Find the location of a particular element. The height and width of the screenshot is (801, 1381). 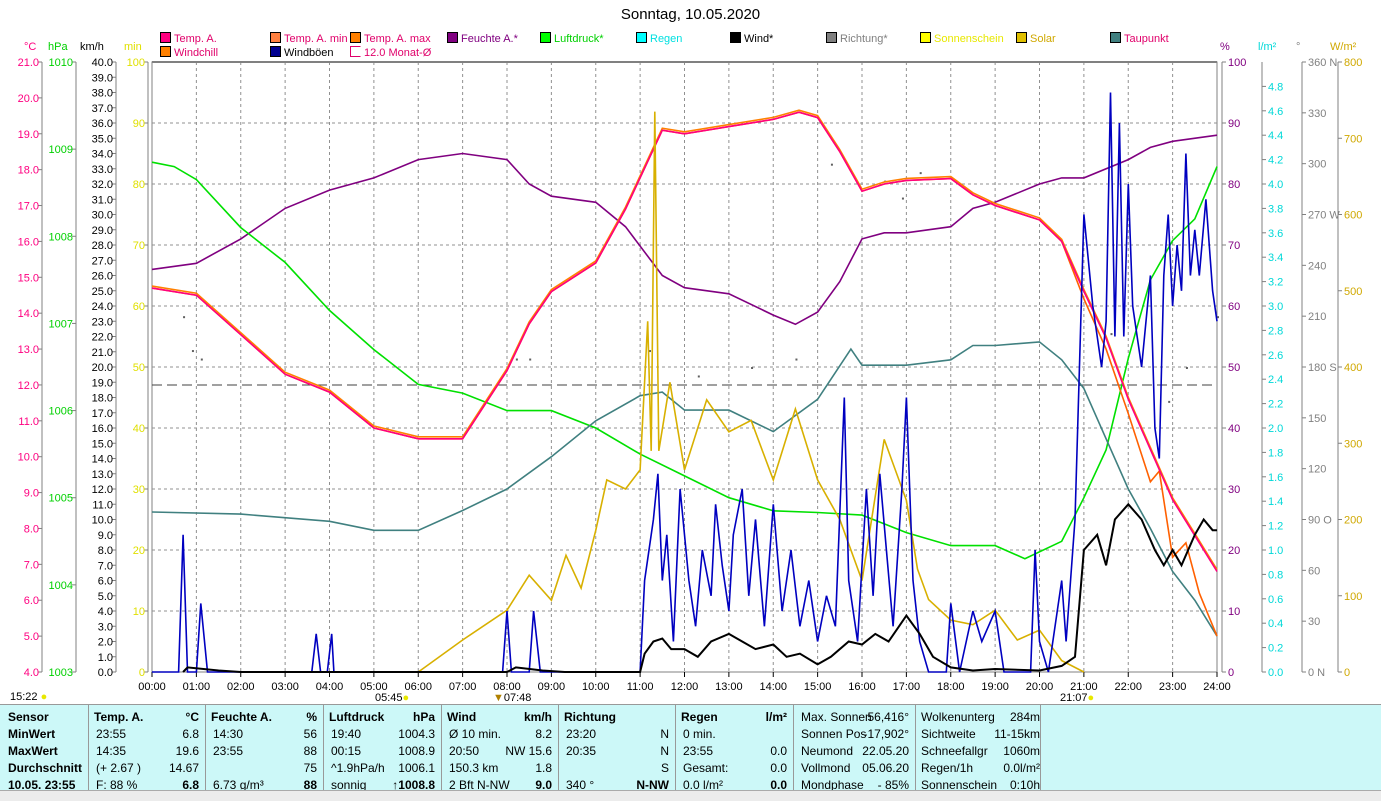

x-tick-label: 03:00 is located at coordinates (285, 687).